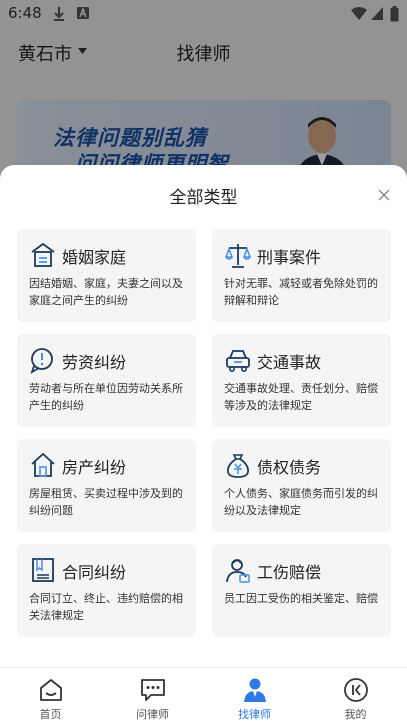 The width and height of the screenshot is (407, 725). I want to click on nav-profile: 我的, so click(355, 696).